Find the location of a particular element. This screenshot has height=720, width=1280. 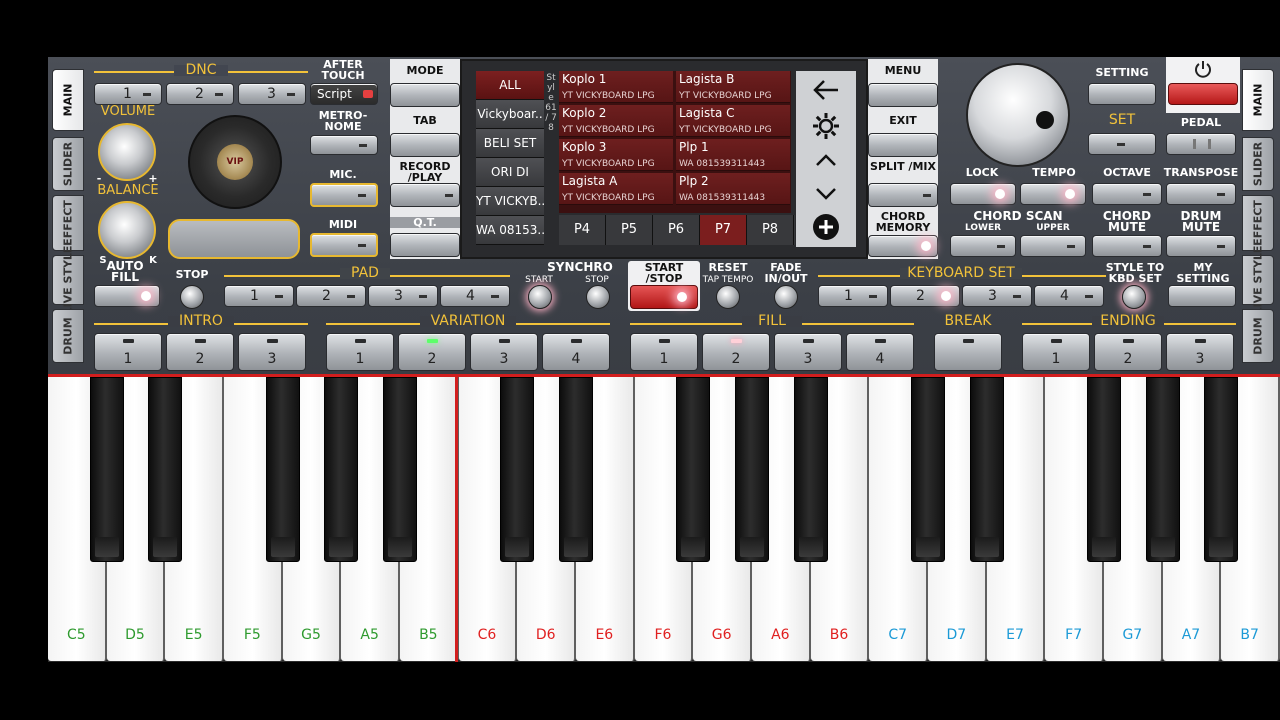

chevron-down-icon is located at coordinates (826, 193).